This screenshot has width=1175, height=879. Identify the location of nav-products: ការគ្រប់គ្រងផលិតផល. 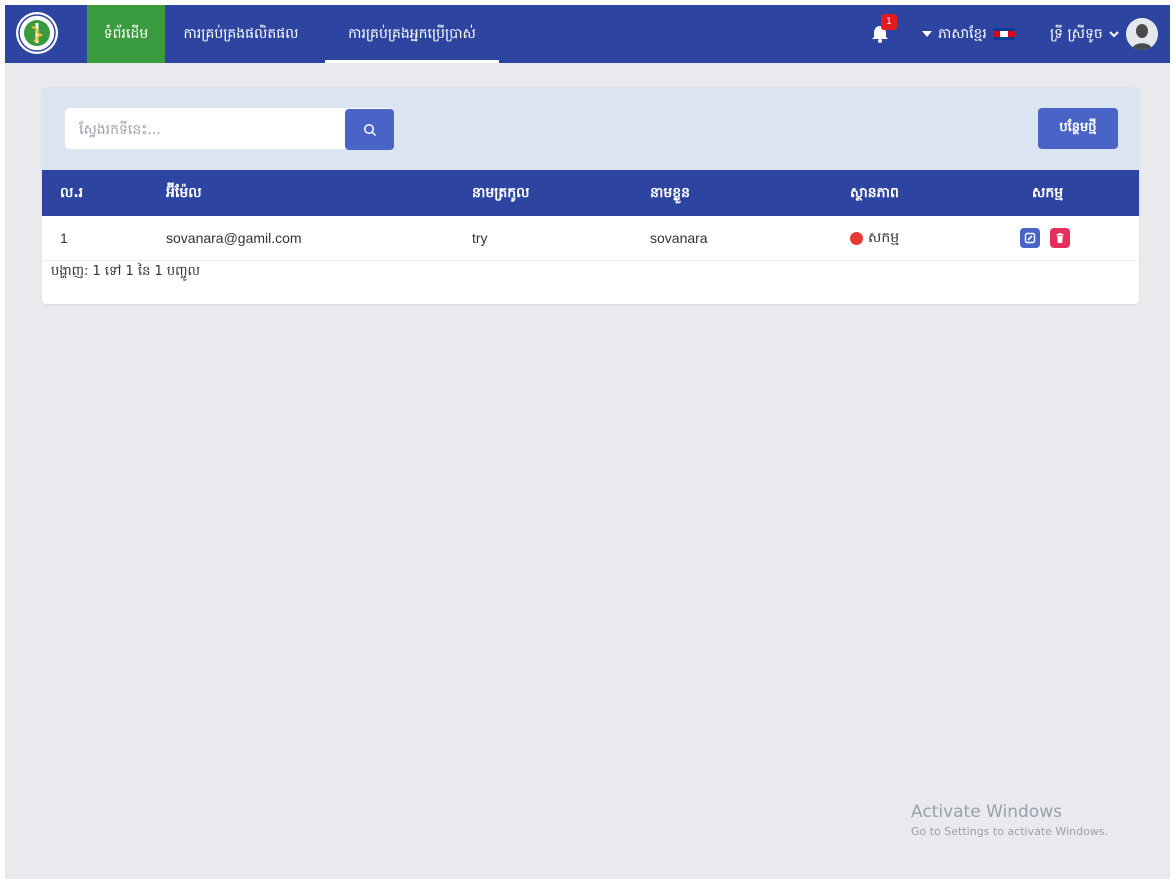
(241, 34).